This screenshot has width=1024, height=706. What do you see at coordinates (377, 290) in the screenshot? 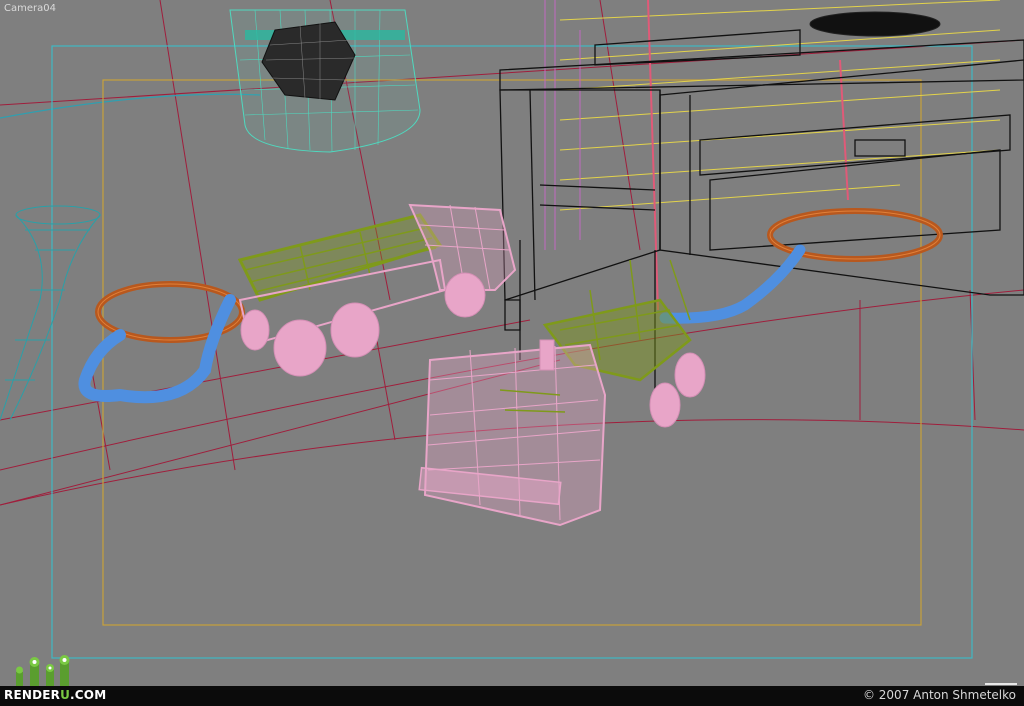
I see `truck-rear` at bounding box center [377, 290].